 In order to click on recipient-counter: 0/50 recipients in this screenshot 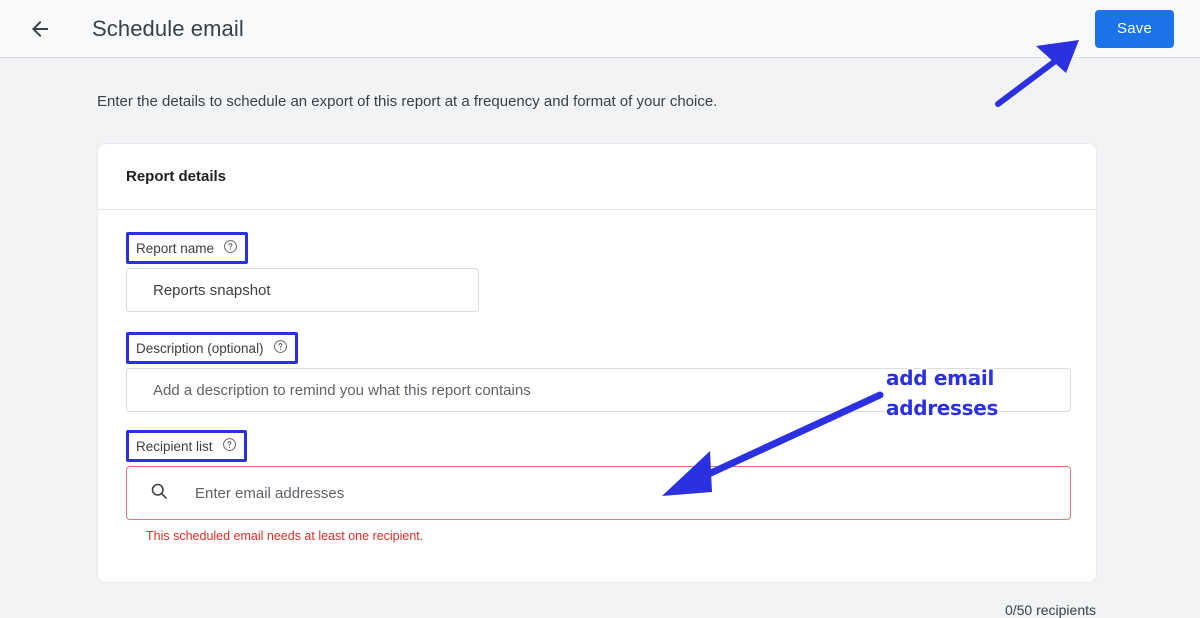, I will do `click(1050, 610)`.